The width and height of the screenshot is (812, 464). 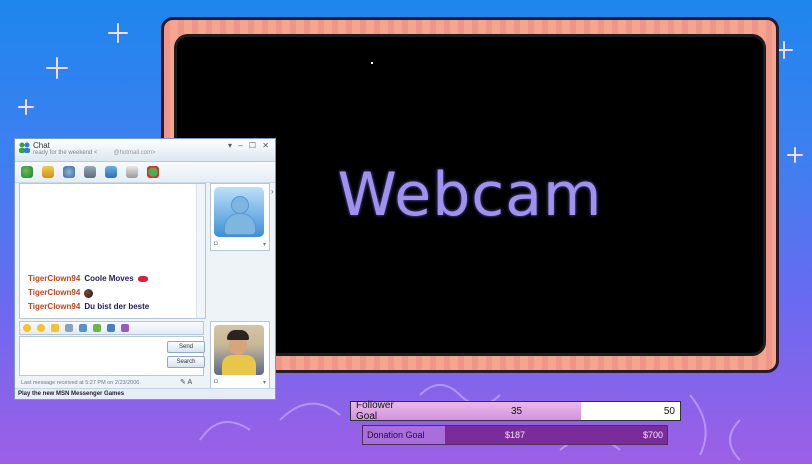 What do you see at coordinates (27, 328) in the screenshot?
I see `emoticon-icon` at bounding box center [27, 328].